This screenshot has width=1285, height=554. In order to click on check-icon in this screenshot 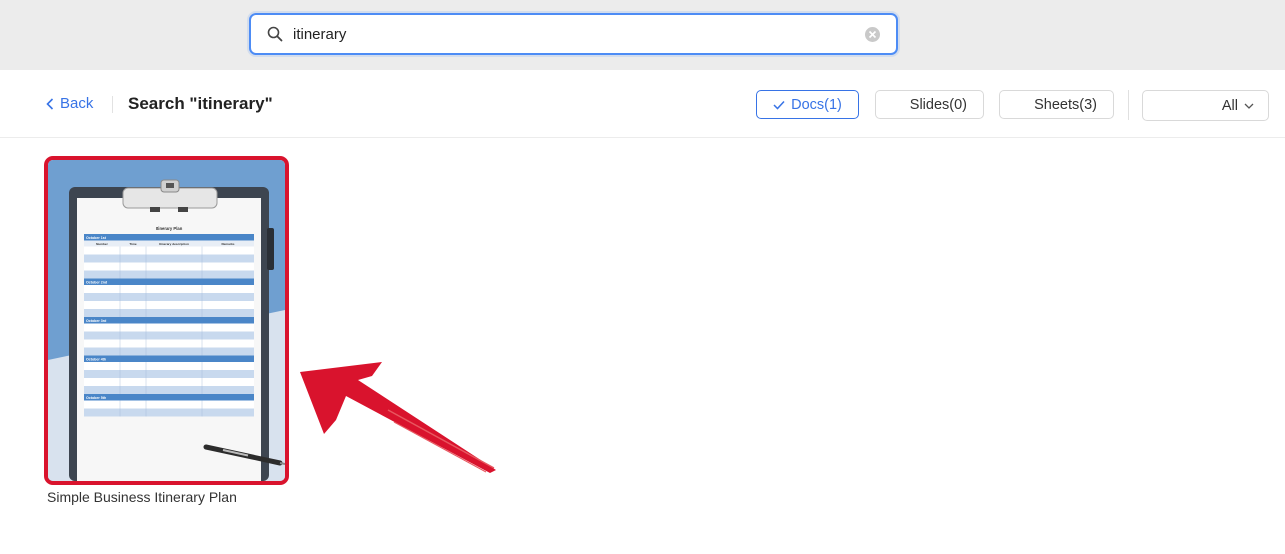, I will do `click(779, 105)`.